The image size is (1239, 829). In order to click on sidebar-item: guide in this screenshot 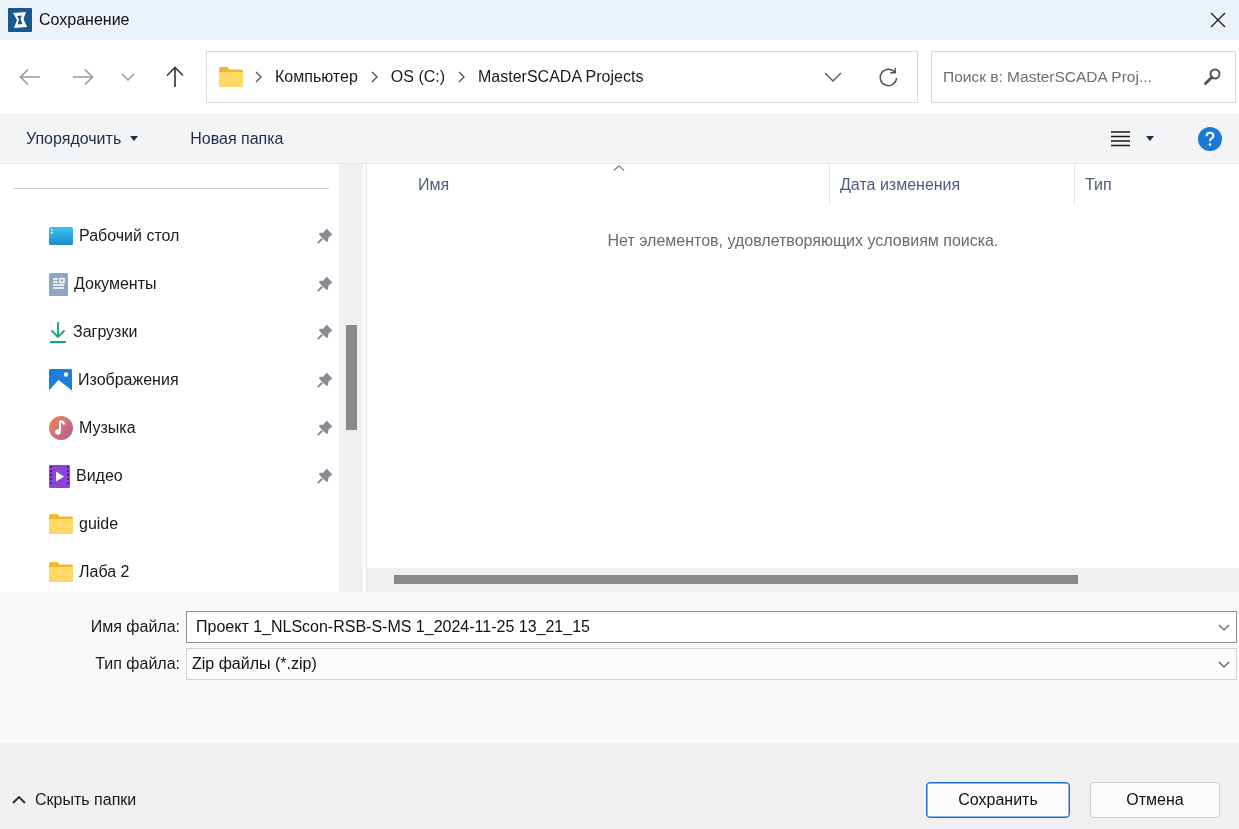, I will do `click(169, 524)`.